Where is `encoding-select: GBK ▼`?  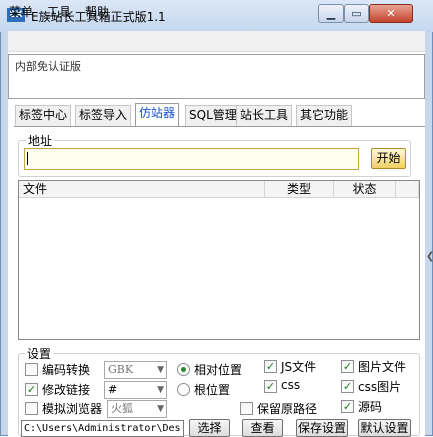 encoding-select: GBK ▼ is located at coordinates (135, 370).